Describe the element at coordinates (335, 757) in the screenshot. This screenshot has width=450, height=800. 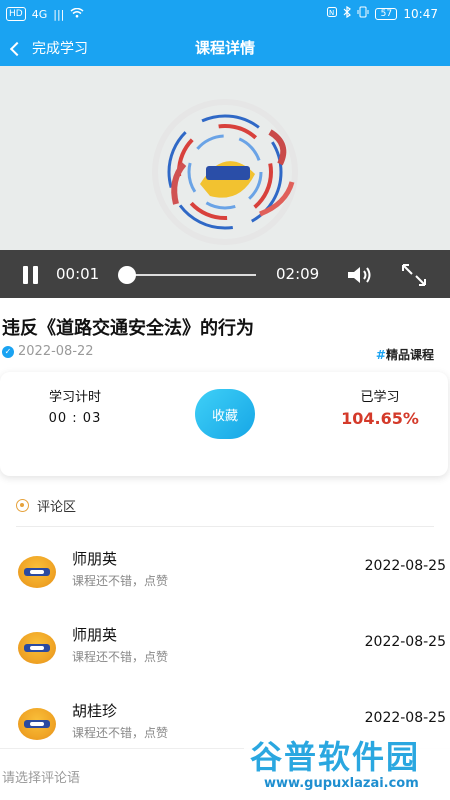
I see `watermark-text: 谷普软件园` at that location.